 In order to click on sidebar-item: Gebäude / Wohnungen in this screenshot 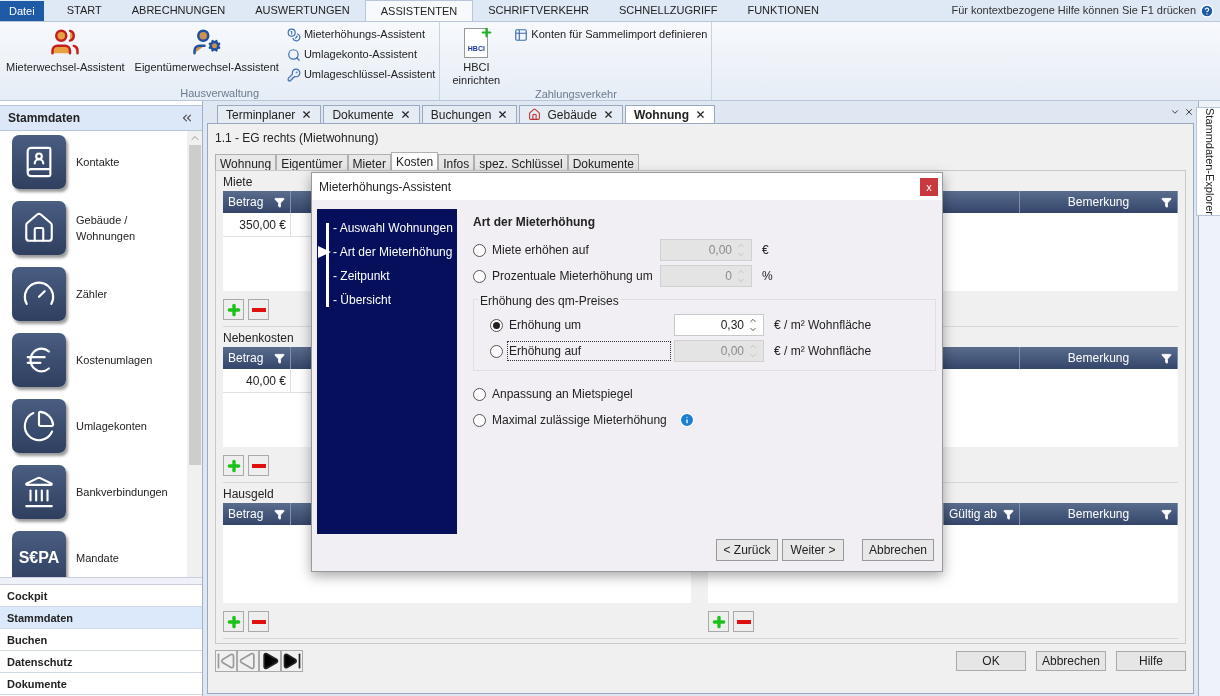, I will do `click(99, 228)`.